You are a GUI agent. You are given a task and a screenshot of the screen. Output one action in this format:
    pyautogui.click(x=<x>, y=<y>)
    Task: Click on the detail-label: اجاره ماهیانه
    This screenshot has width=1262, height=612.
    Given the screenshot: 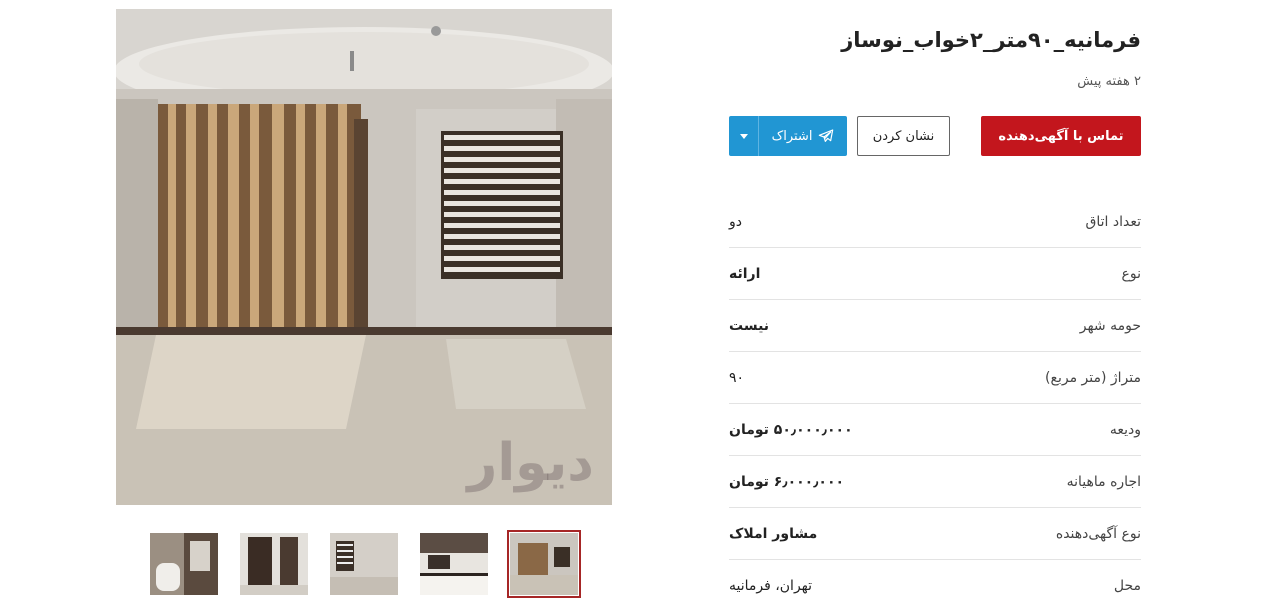 What is the action you would take?
    pyautogui.click(x=1103, y=481)
    